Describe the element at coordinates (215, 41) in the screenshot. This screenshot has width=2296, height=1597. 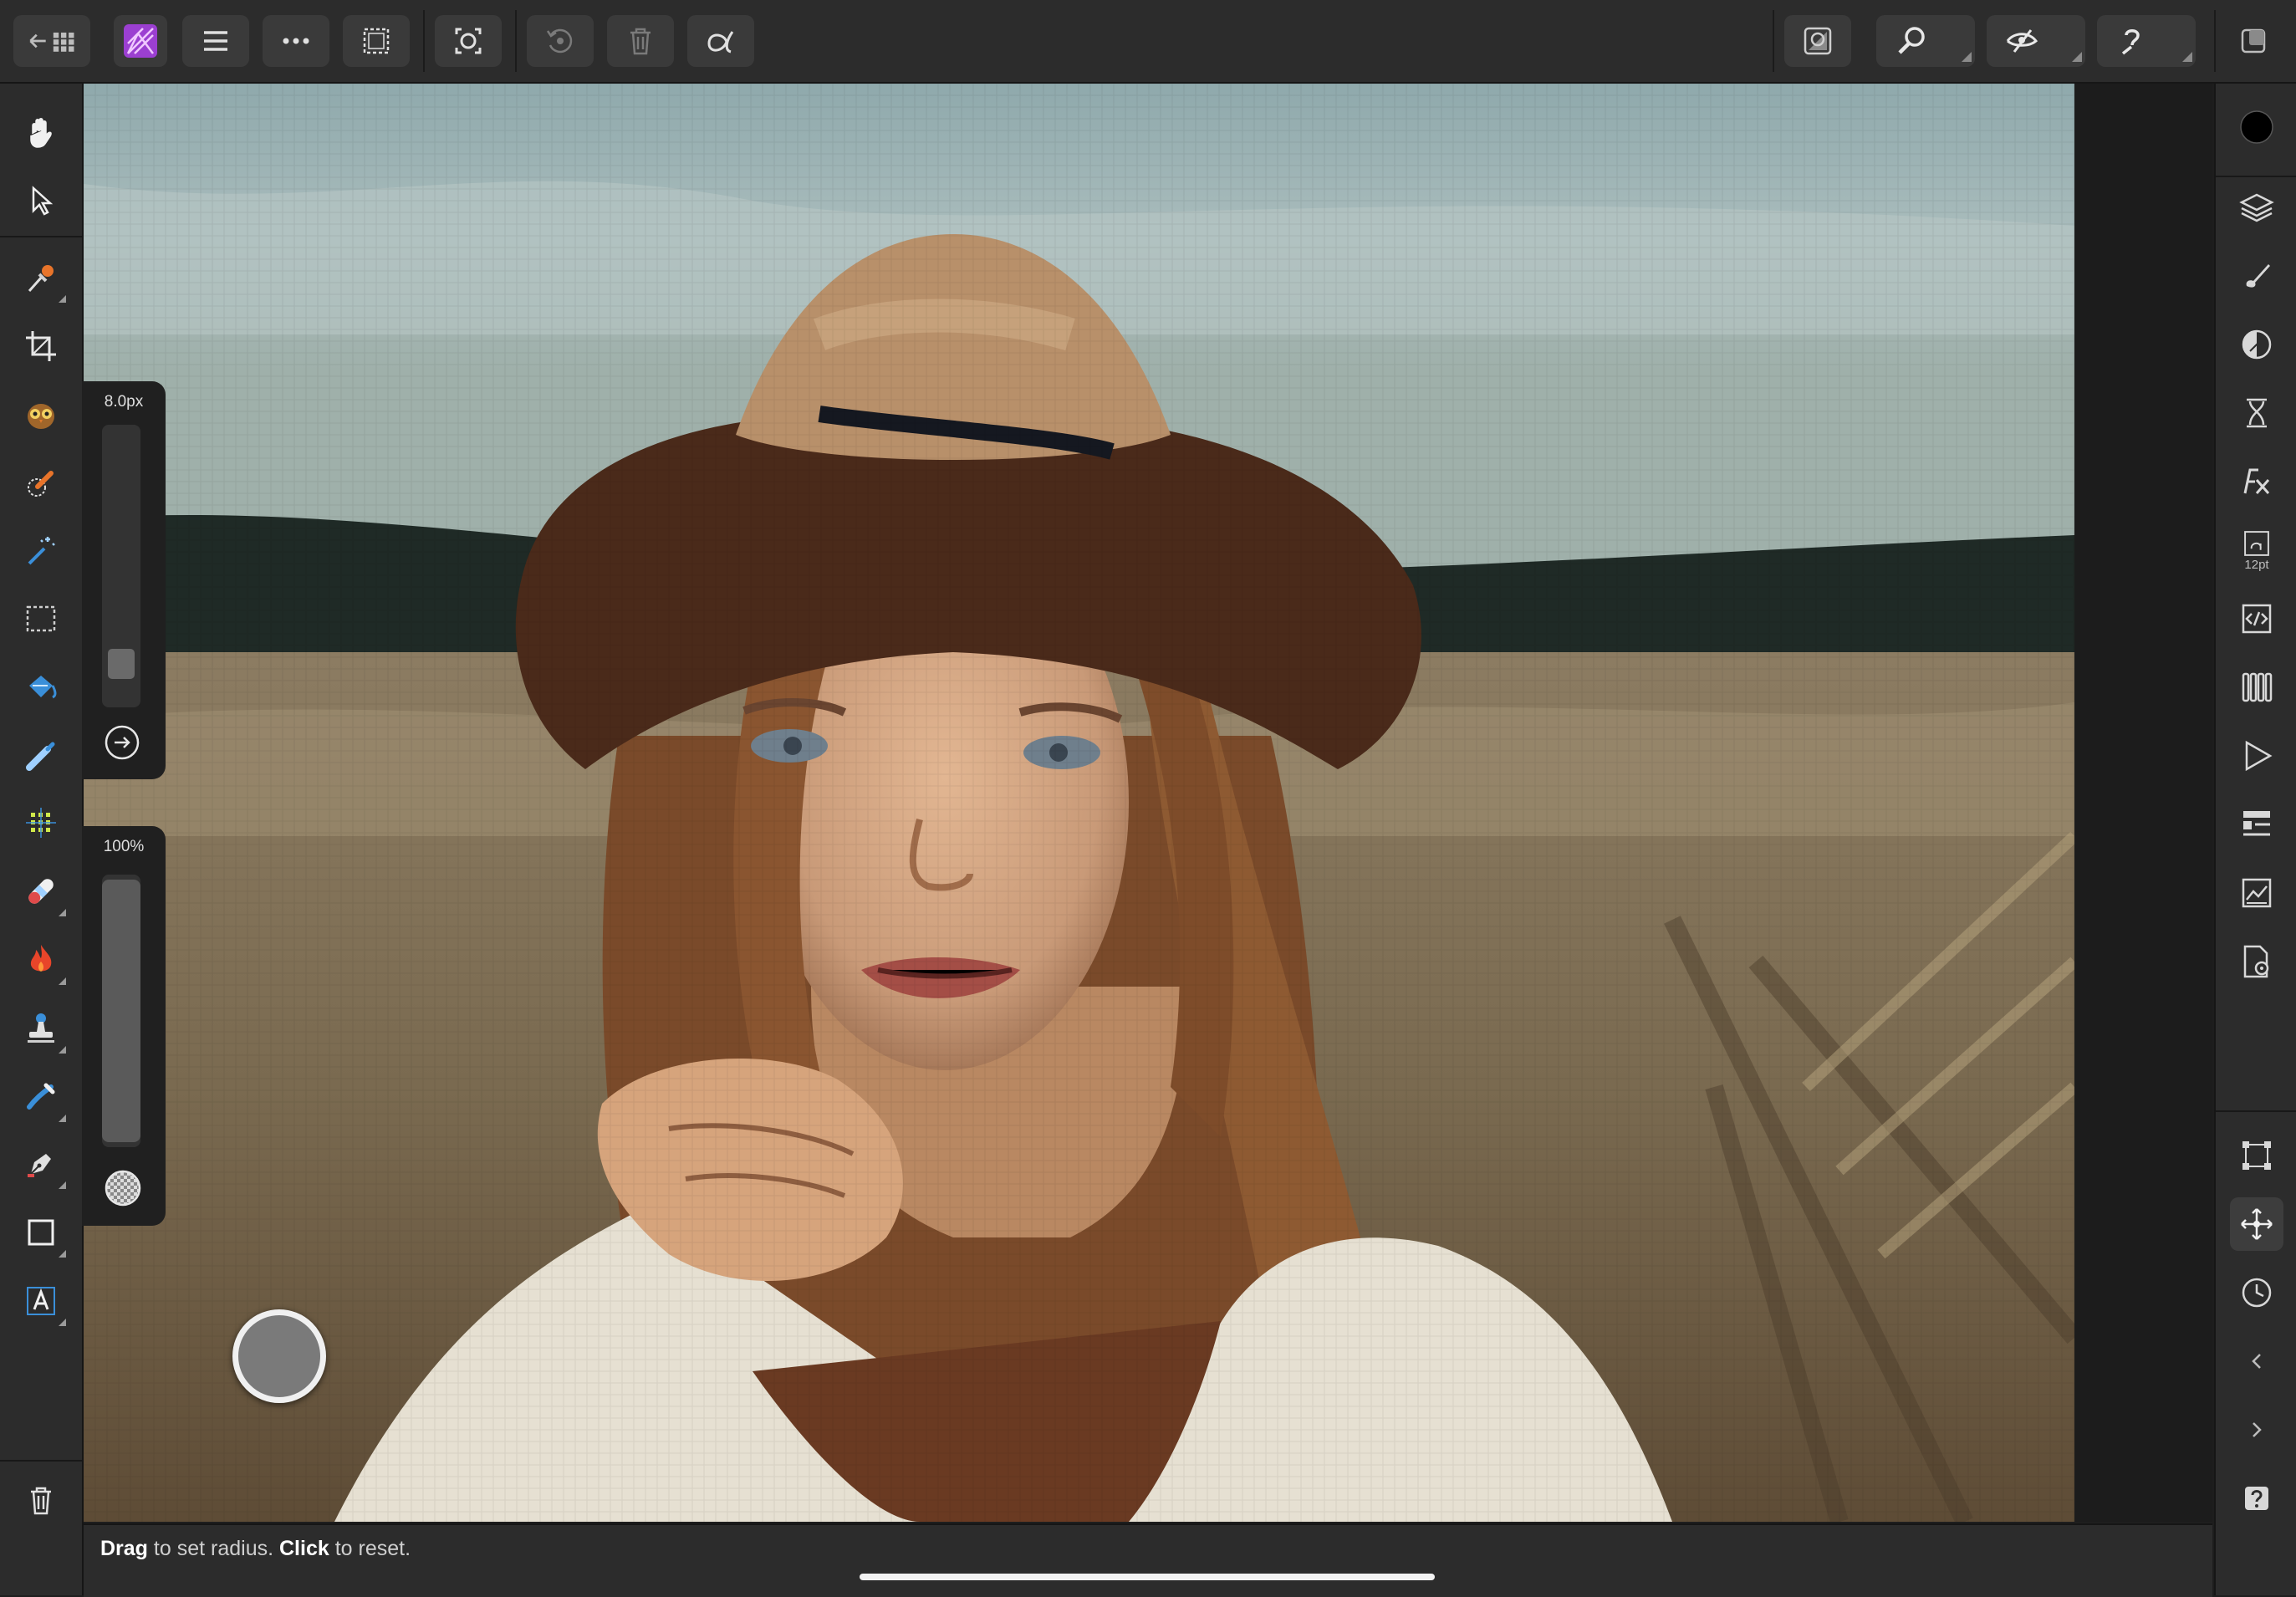
I see `main-menu-button` at that location.